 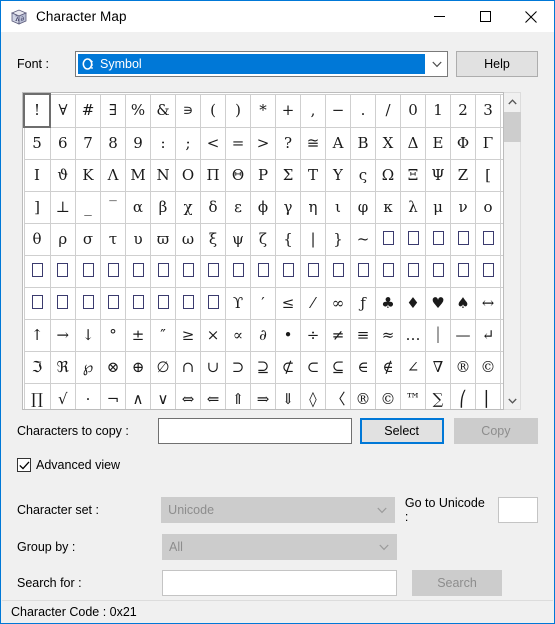 I want to click on character-cell: ¬, so click(x=113, y=396).